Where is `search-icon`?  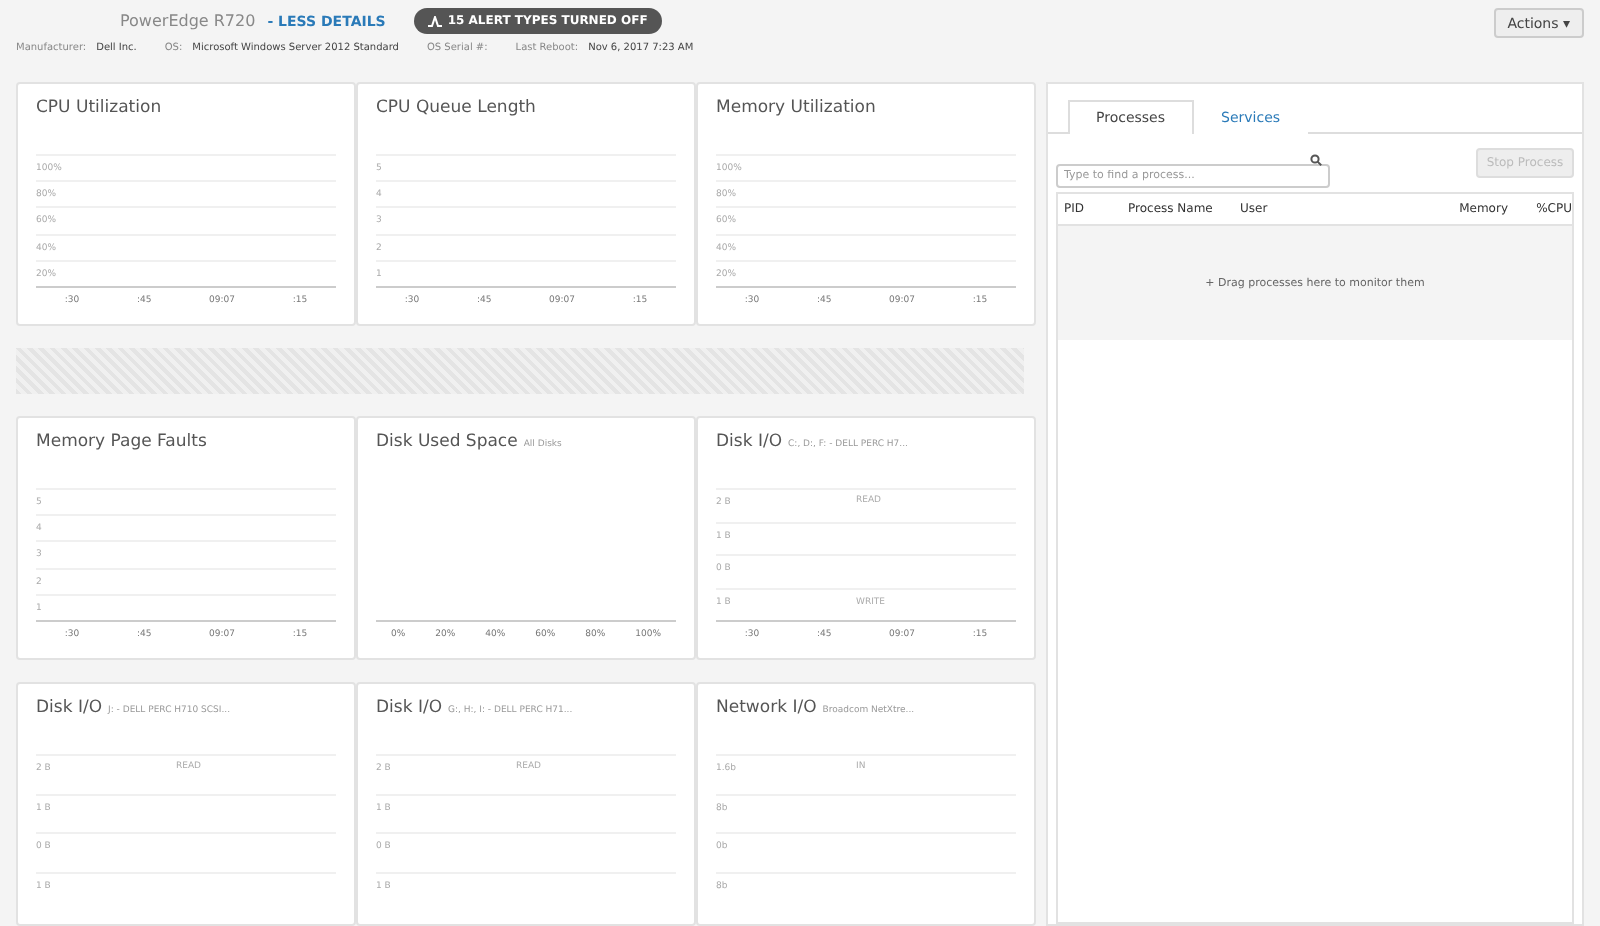
search-icon is located at coordinates (1316, 160).